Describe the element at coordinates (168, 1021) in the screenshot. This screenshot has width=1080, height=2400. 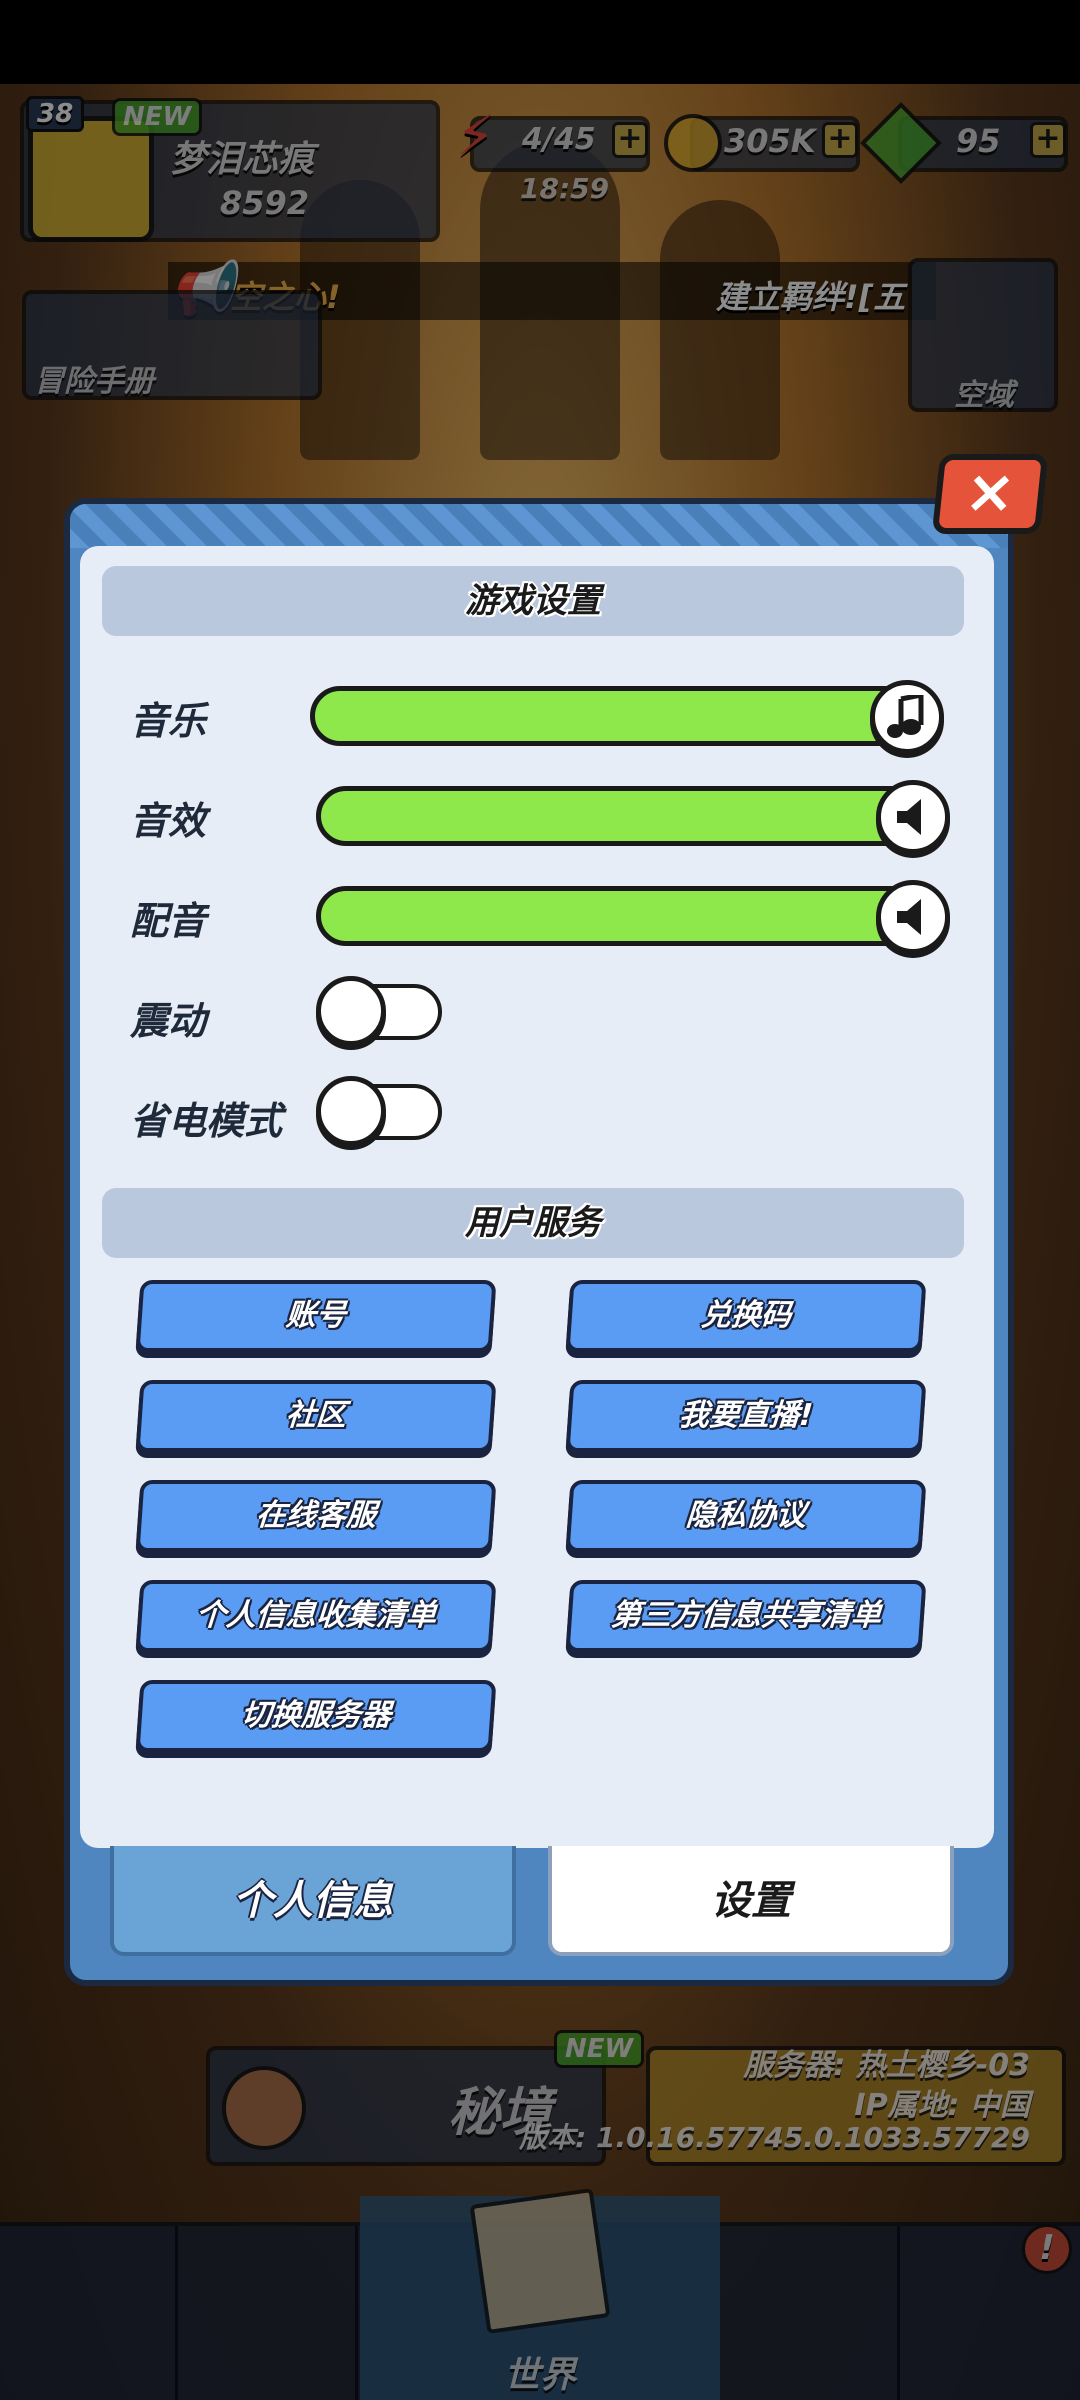
I see `vibration-label: 震动` at that location.